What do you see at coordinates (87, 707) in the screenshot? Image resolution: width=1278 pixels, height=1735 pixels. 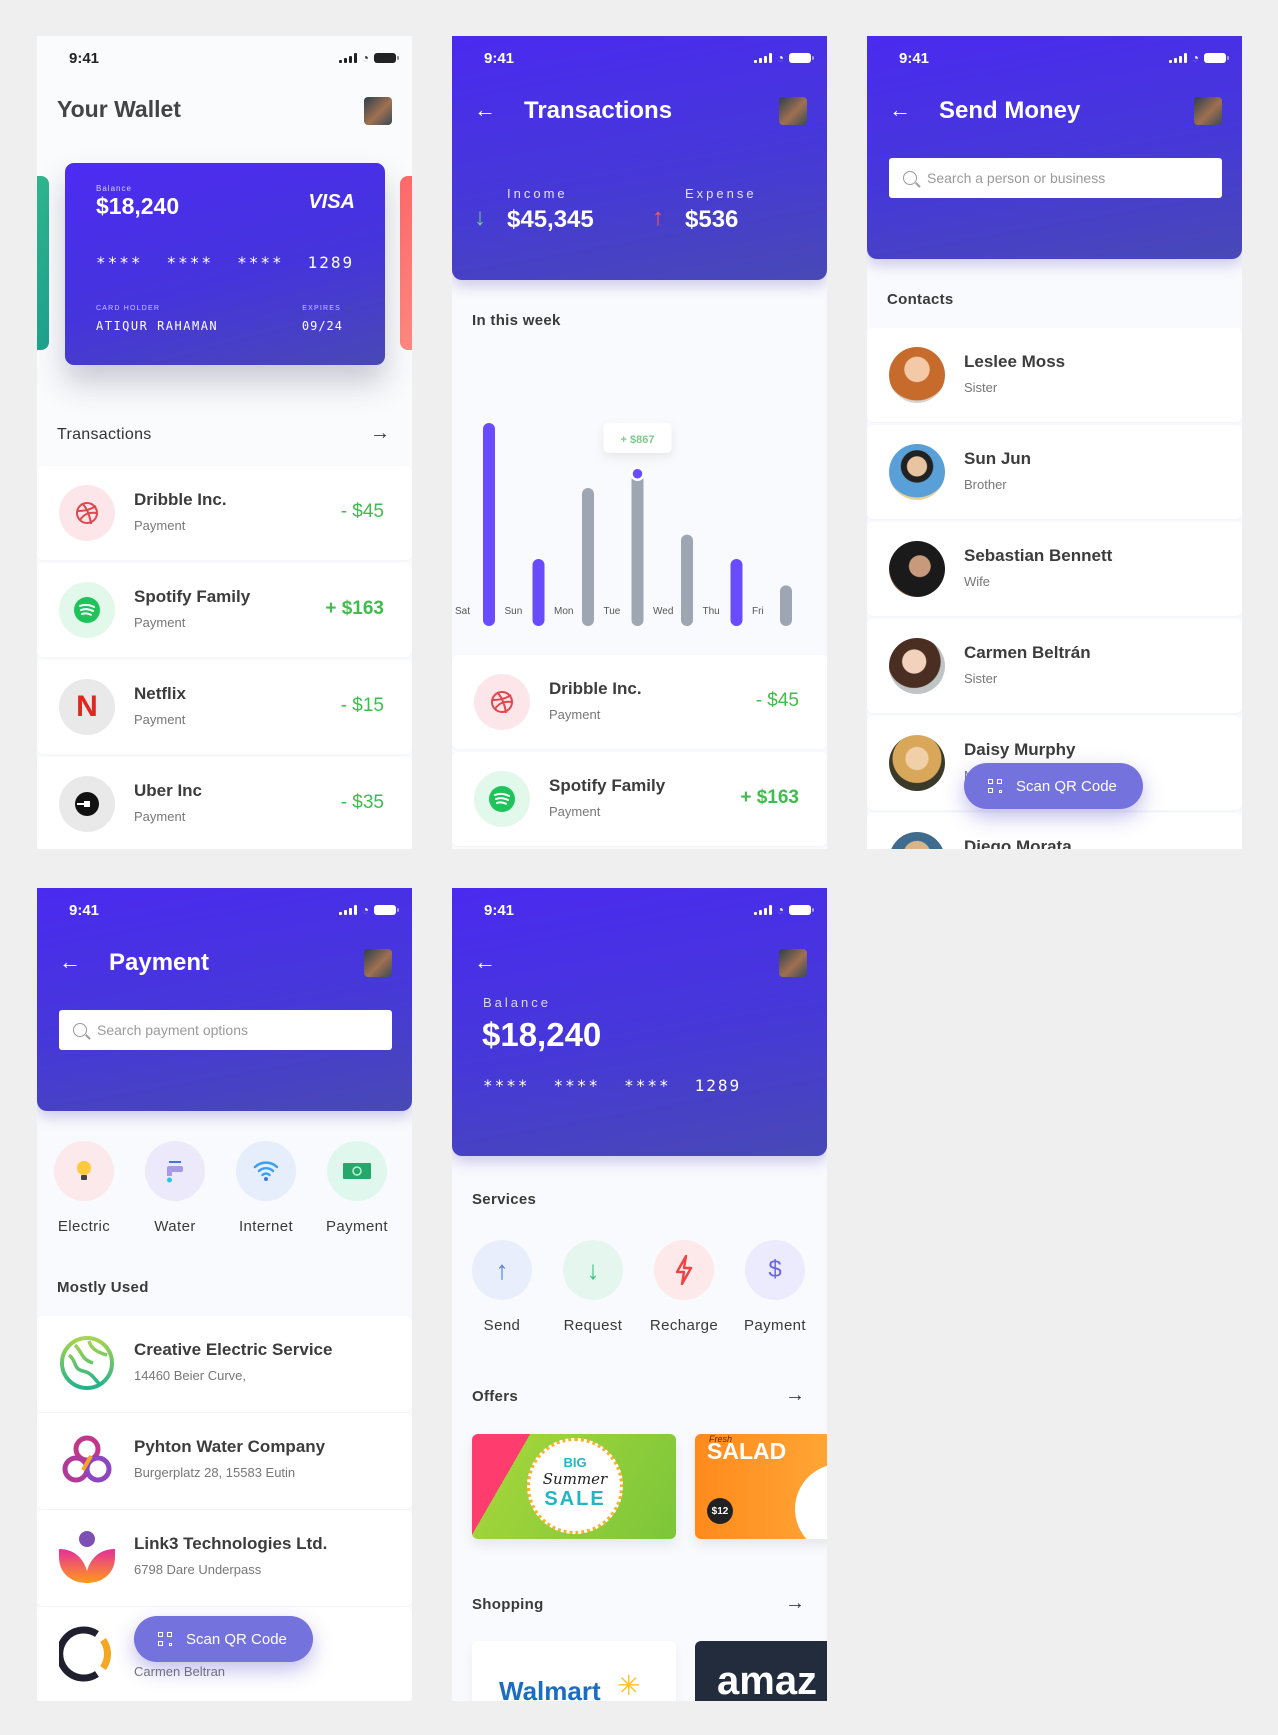 I see `netflix-icon: N` at bounding box center [87, 707].